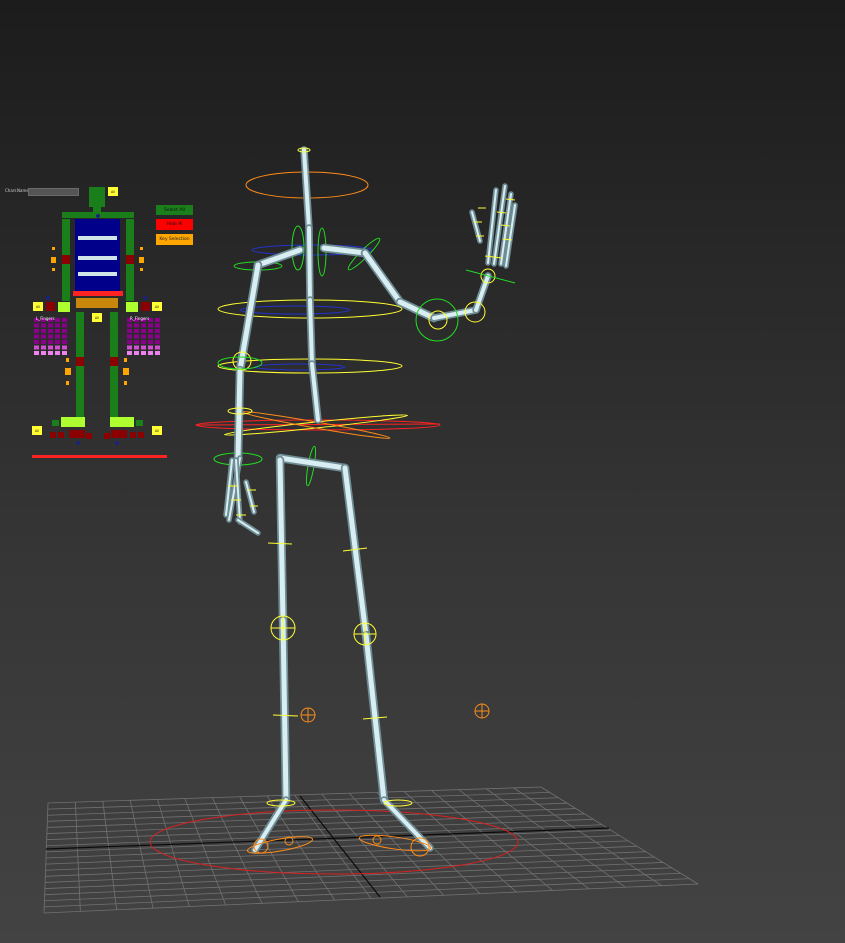 This screenshot has height=943, width=845. Describe the element at coordinates (38, 306) in the screenshot. I see `all-button-left-hand: All` at that location.